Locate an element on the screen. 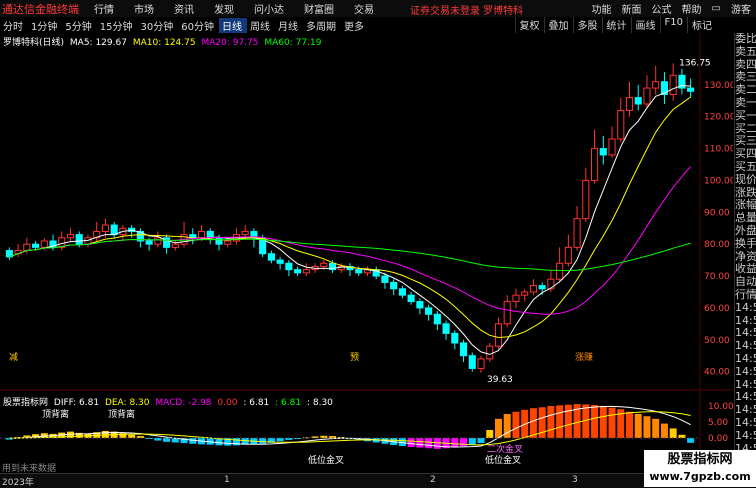 The height and width of the screenshot is (488, 756). stock-name: 罗博特科(日线) is located at coordinates (33, 43).